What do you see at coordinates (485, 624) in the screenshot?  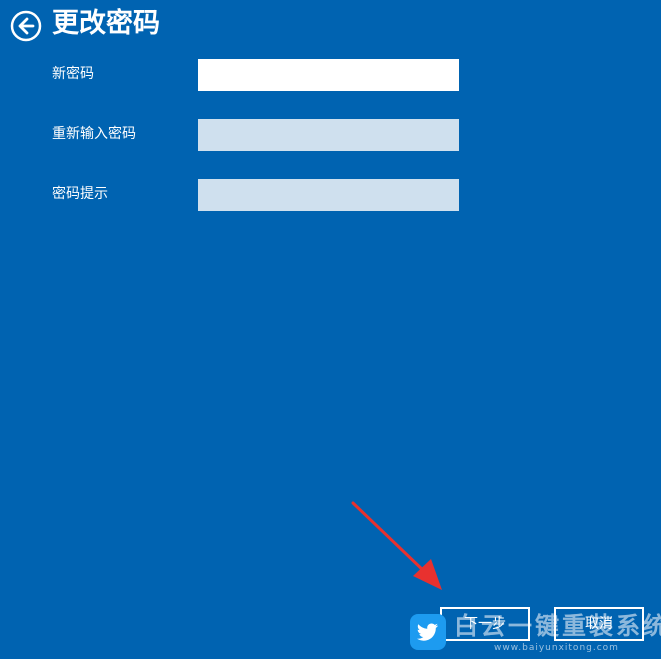 I see `next-button: 下一步` at bounding box center [485, 624].